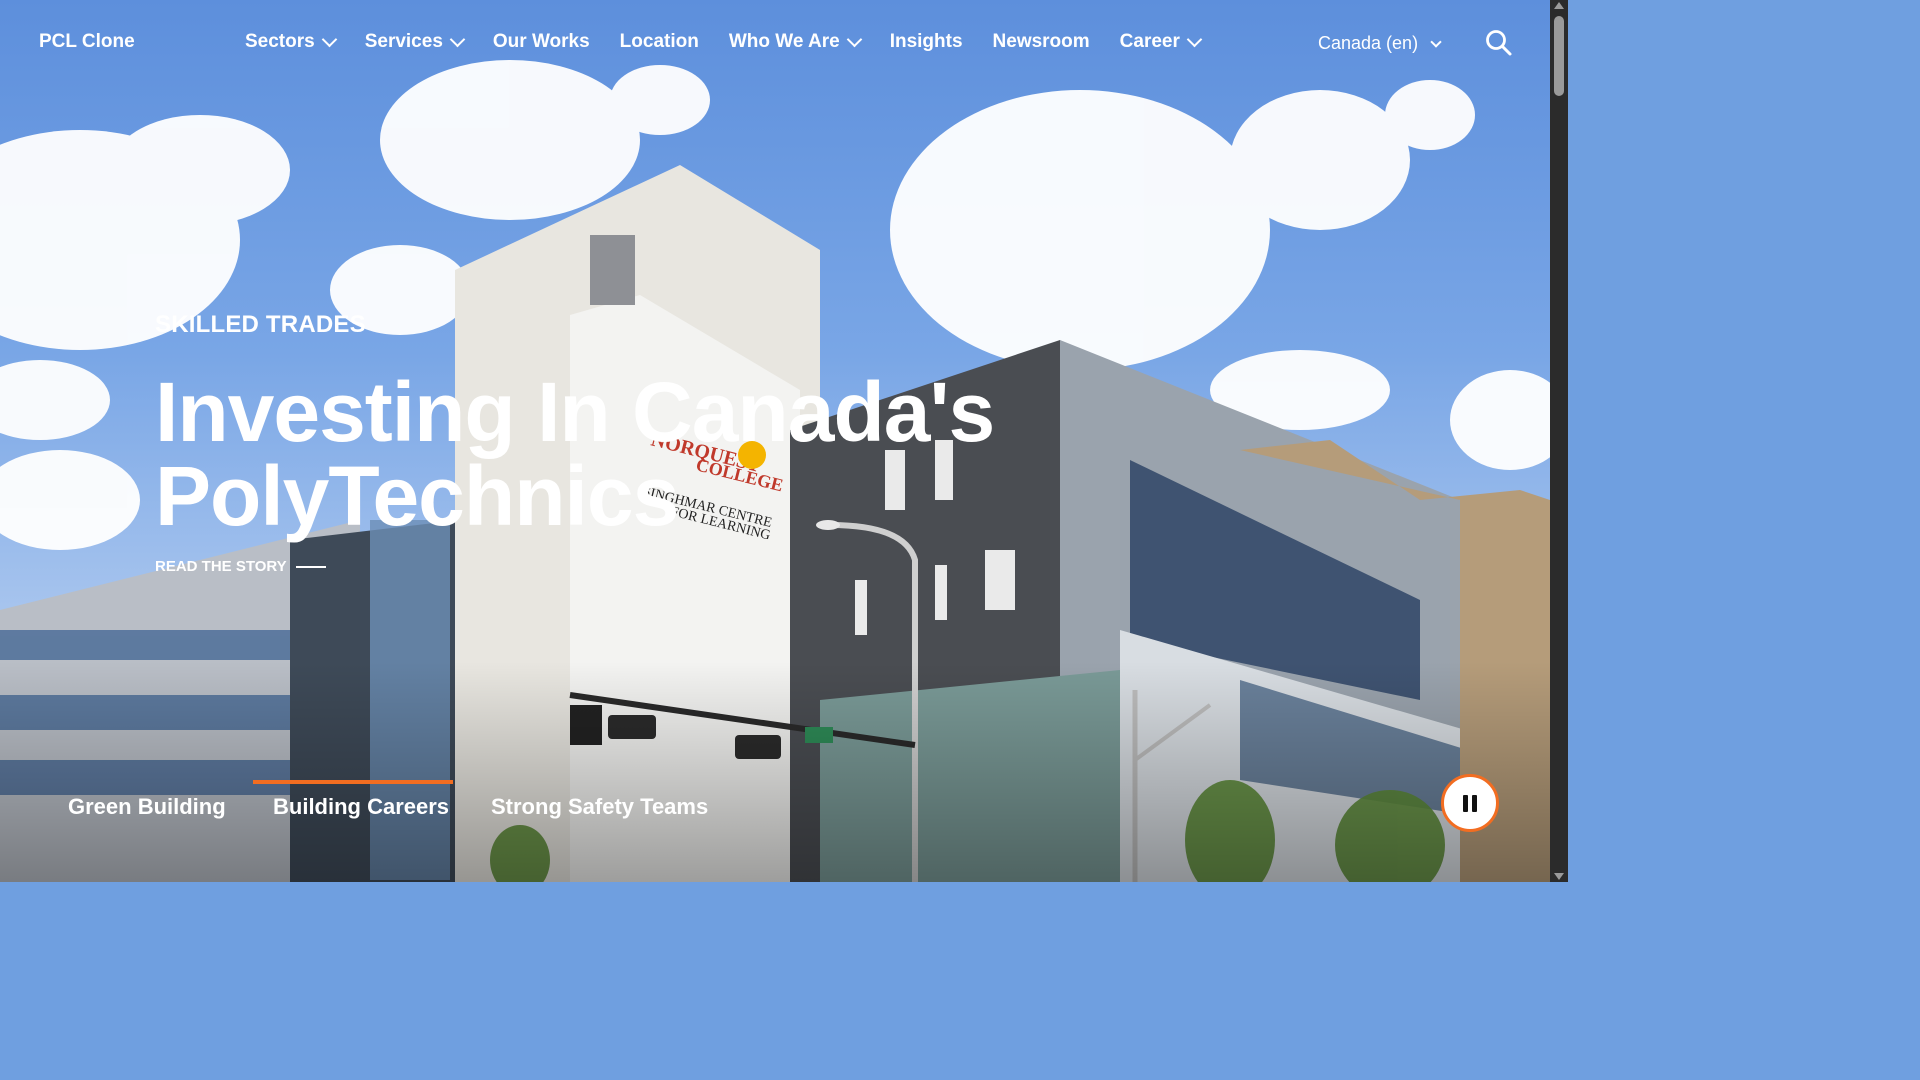 This screenshot has height=1080, width=1920. What do you see at coordinates (1470, 803) in the screenshot?
I see `pause-button` at bounding box center [1470, 803].